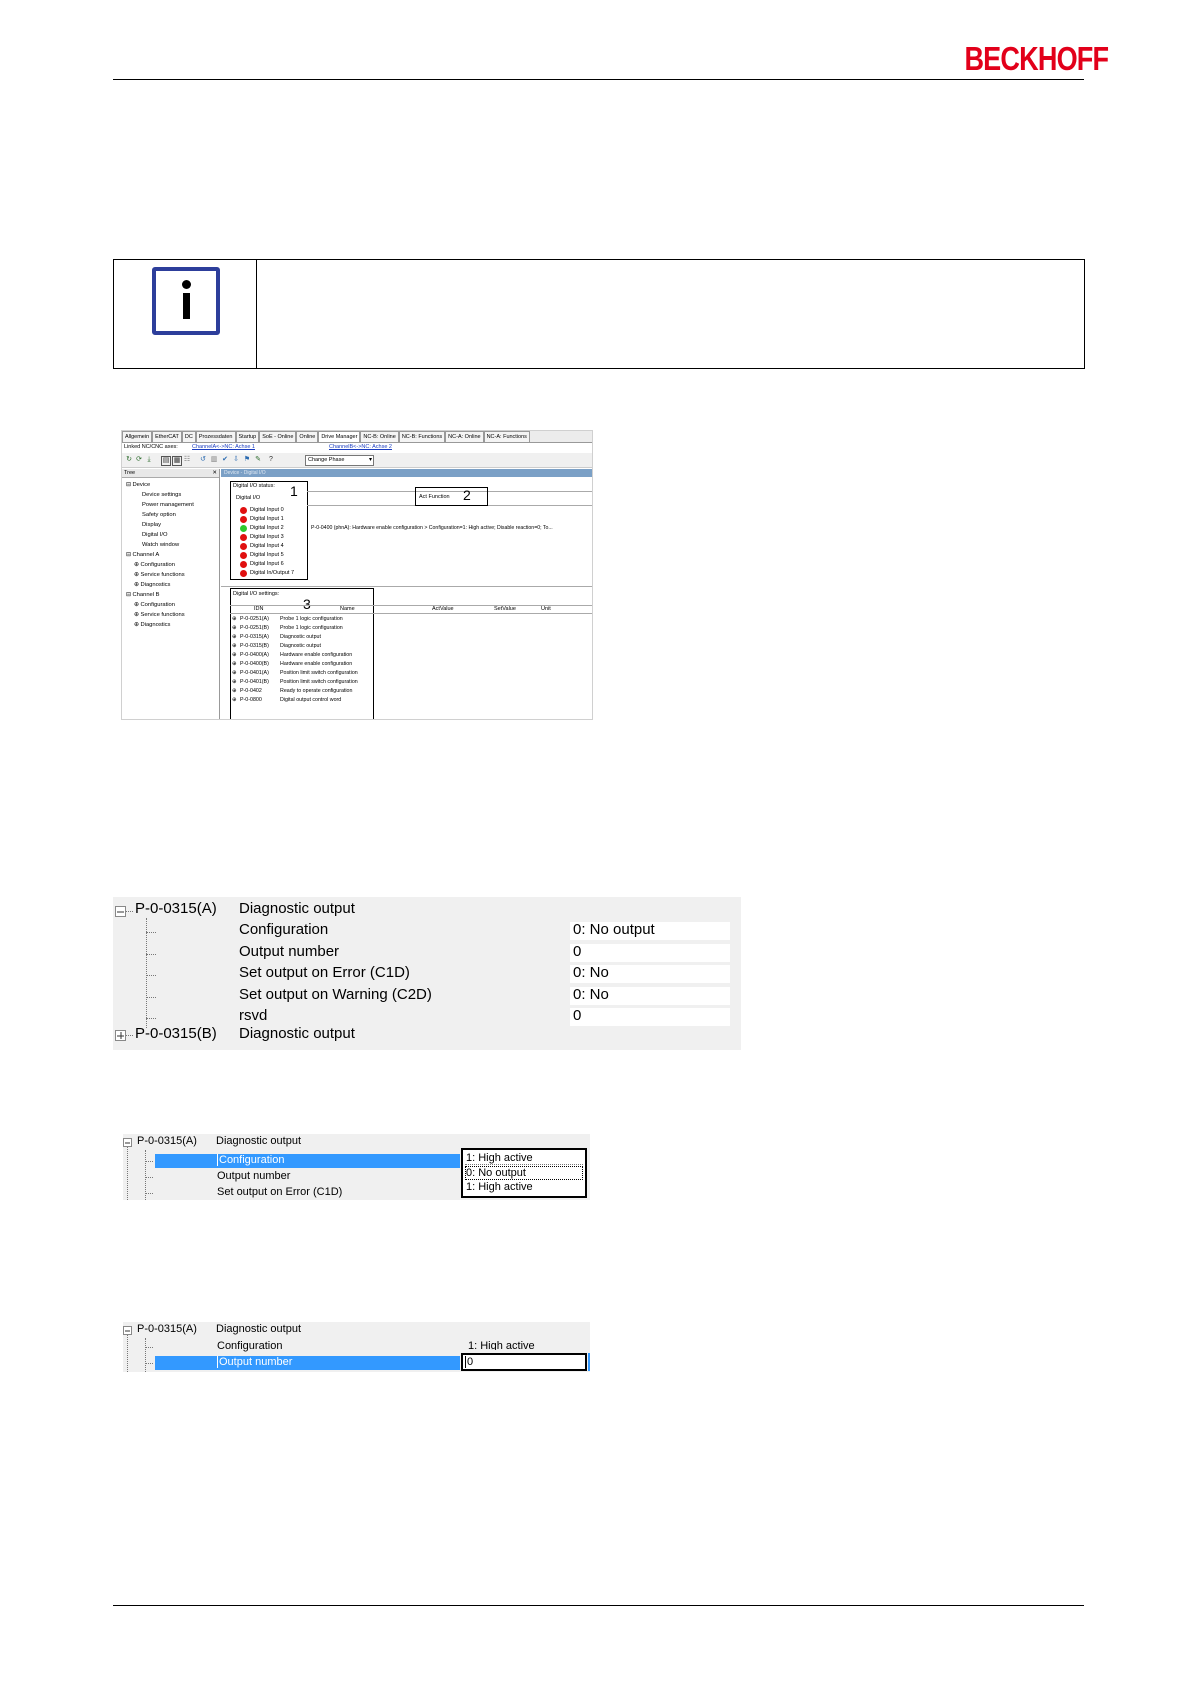 The height and width of the screenshot is (1684, 1191). Describe the element at coordinates (143, 595) in the screenshot. I see `tree-item: ⊟ Channel B` at that location.